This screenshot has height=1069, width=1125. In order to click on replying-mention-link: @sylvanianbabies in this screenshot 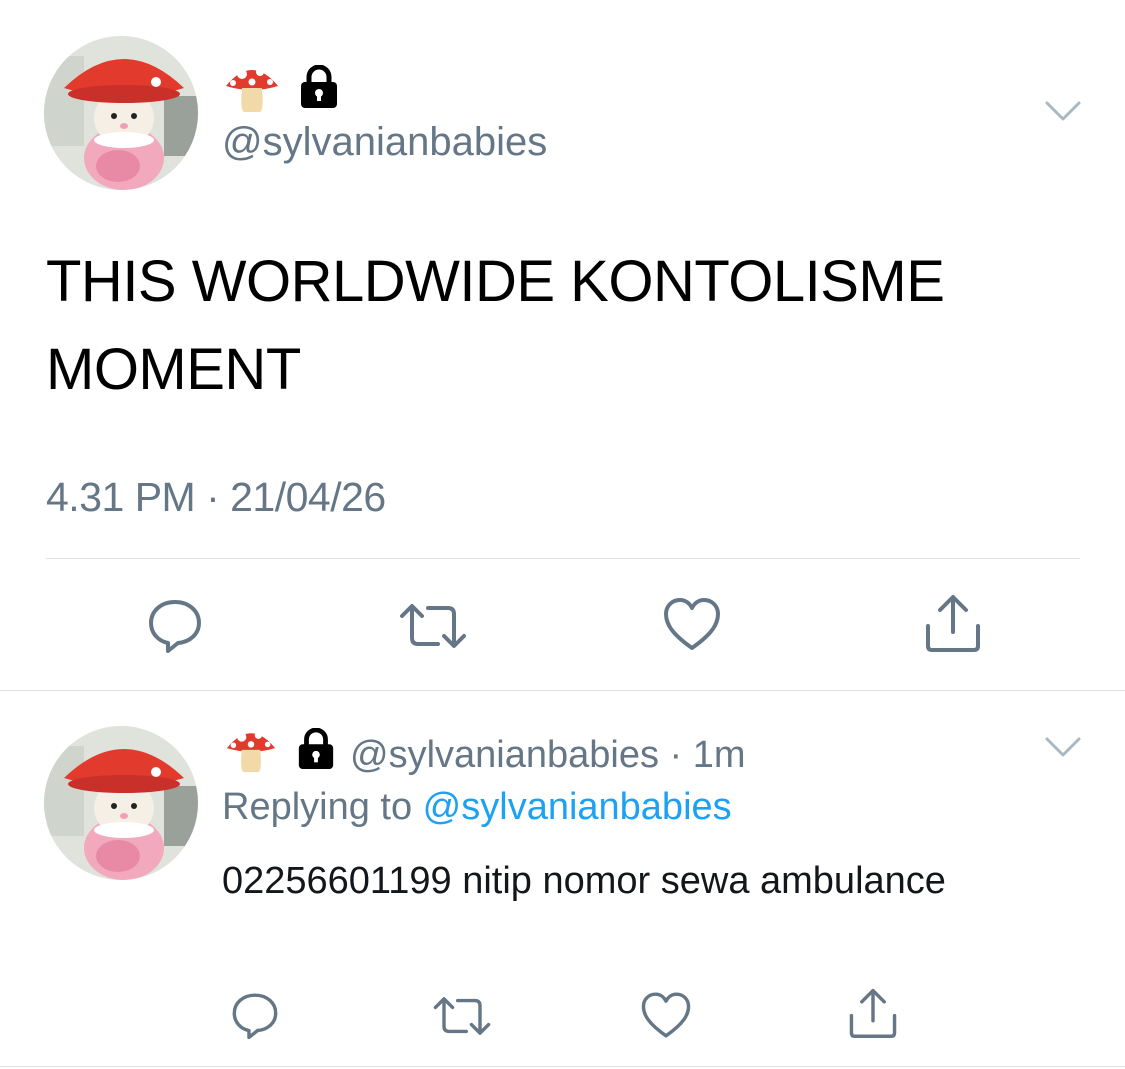, I will do `click(577, 807)`.